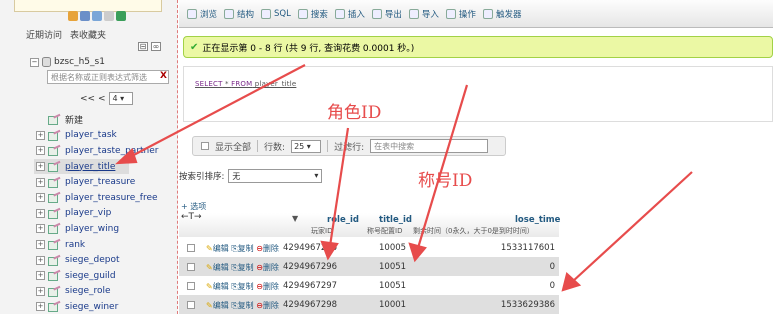 The image size is (773, 314). What do you see at coordinates (310, 305) in the screenshot?
I see `cell-role-id: 4294967298` at bounding box center [310, 305].